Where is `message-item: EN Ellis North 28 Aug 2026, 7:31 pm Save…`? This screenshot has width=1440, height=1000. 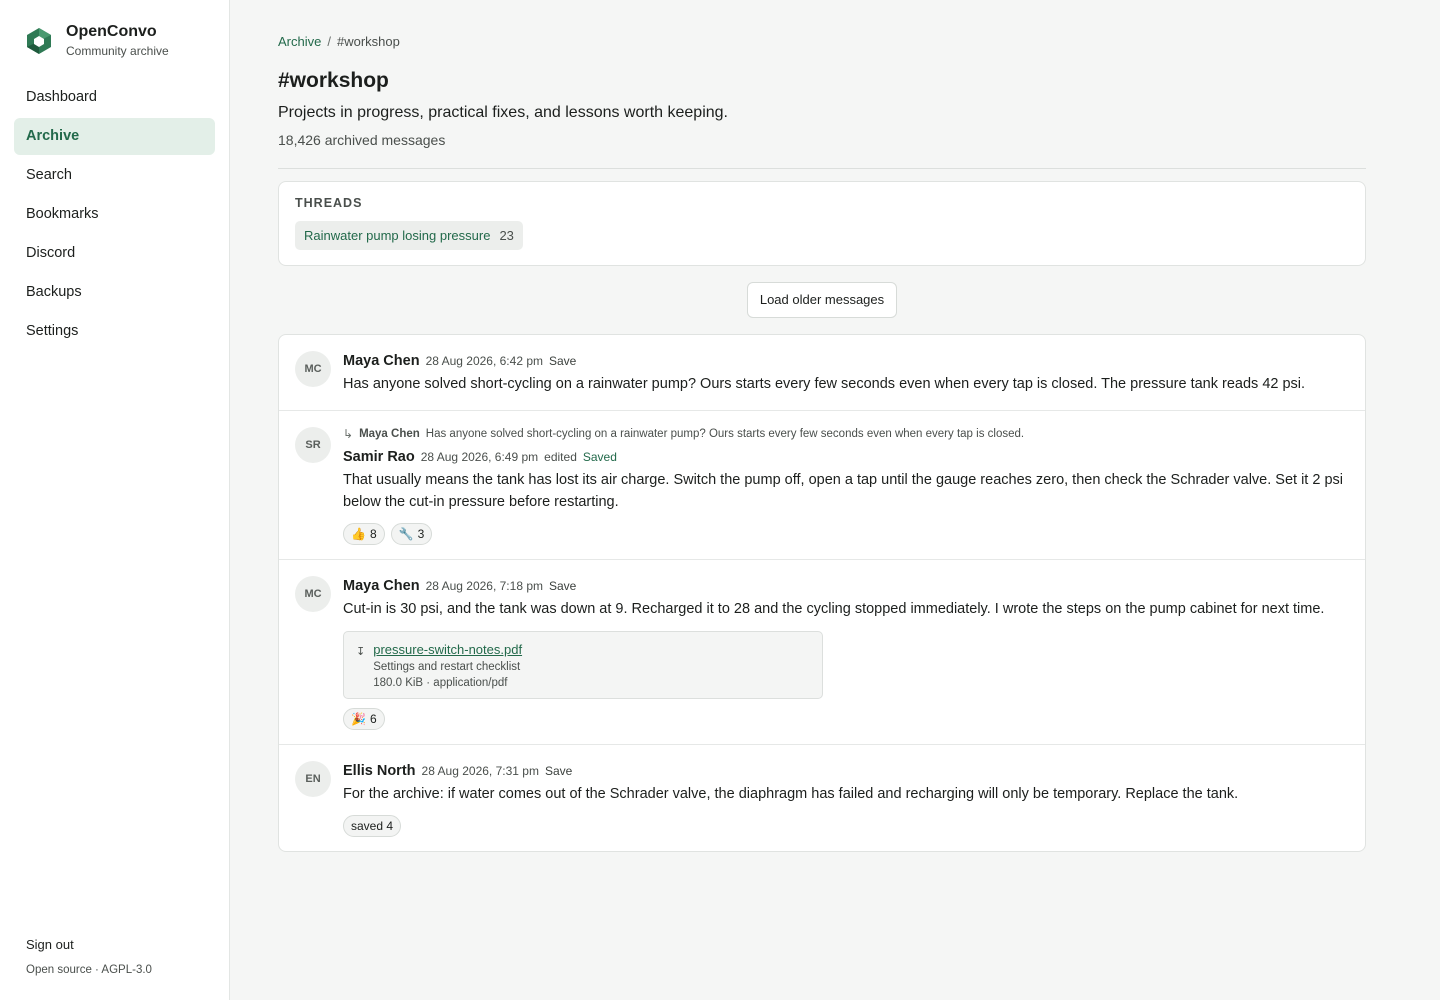
message-item: EN Ellis North 28 Aug 2026, 7:31 pm Save… is located at coordinates (822, 798).